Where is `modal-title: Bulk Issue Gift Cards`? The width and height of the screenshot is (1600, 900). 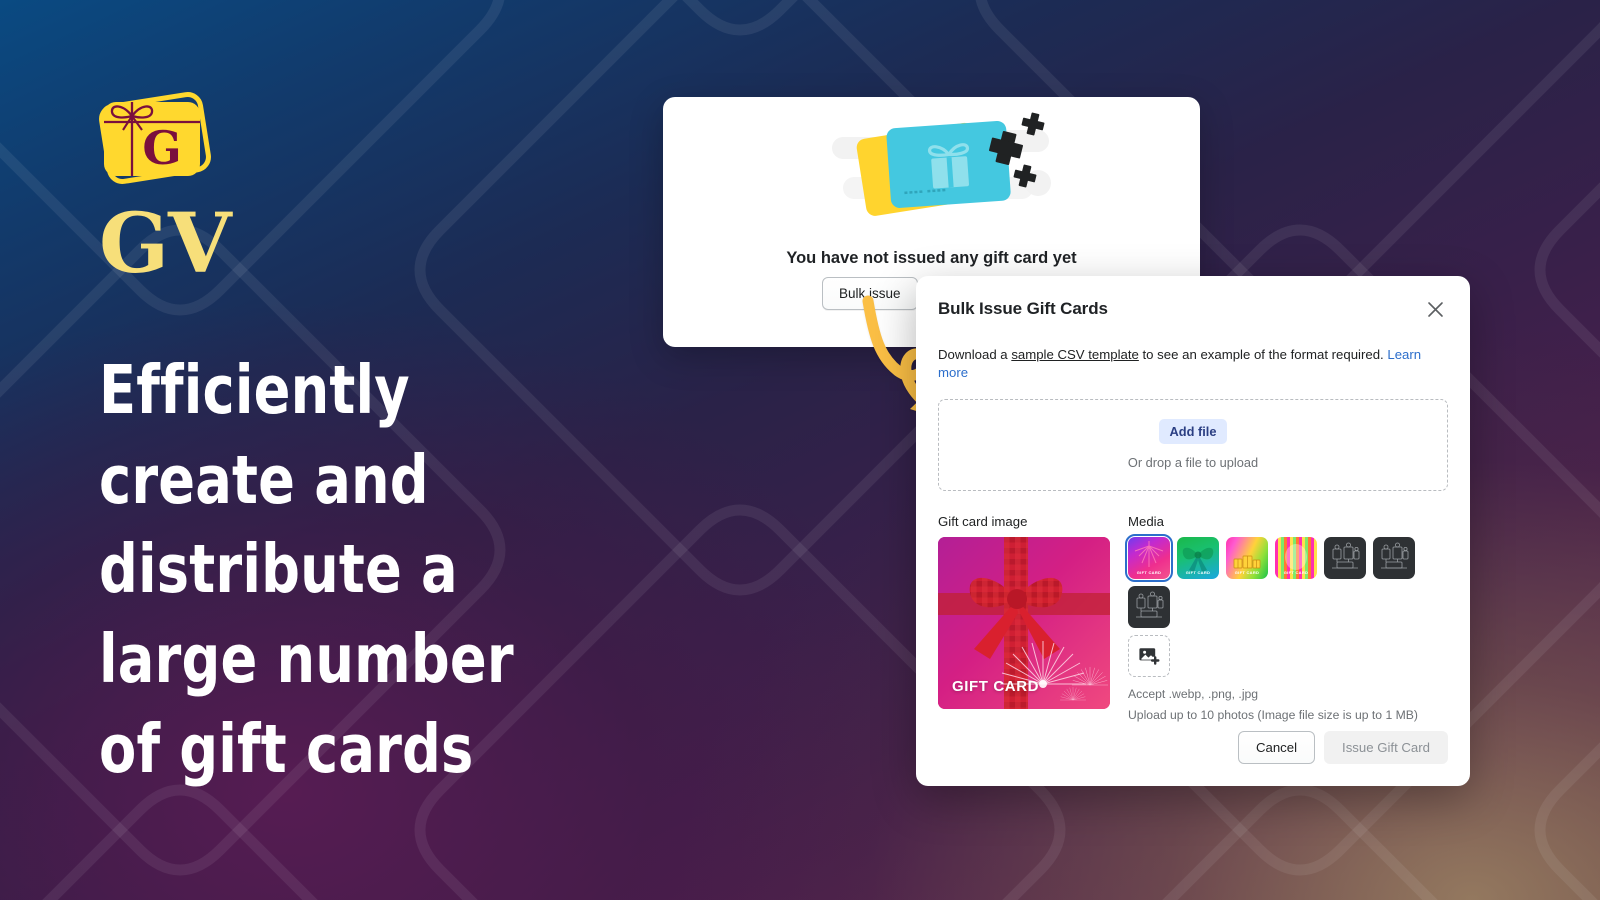 modal-title: Bulk Issue Gift Cards is located at coordinates (1023, 308).